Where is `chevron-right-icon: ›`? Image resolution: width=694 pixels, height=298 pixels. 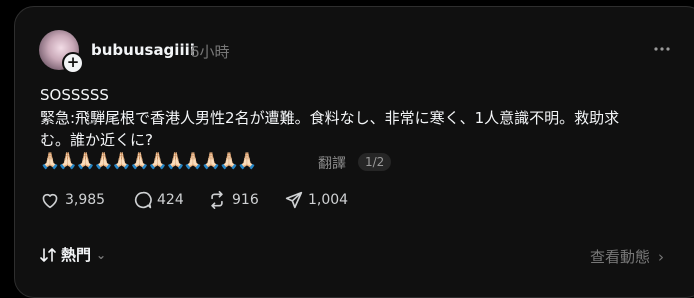
chevron-right-icon: › is located at coordinates (661, 257).